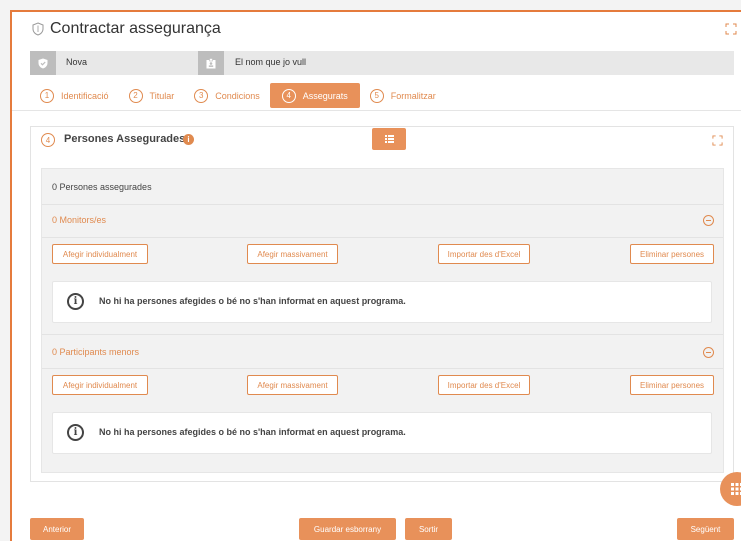  Describe the element at coordinates (43, 63) in the screenshot. I see `shield-check-icon` at that location.